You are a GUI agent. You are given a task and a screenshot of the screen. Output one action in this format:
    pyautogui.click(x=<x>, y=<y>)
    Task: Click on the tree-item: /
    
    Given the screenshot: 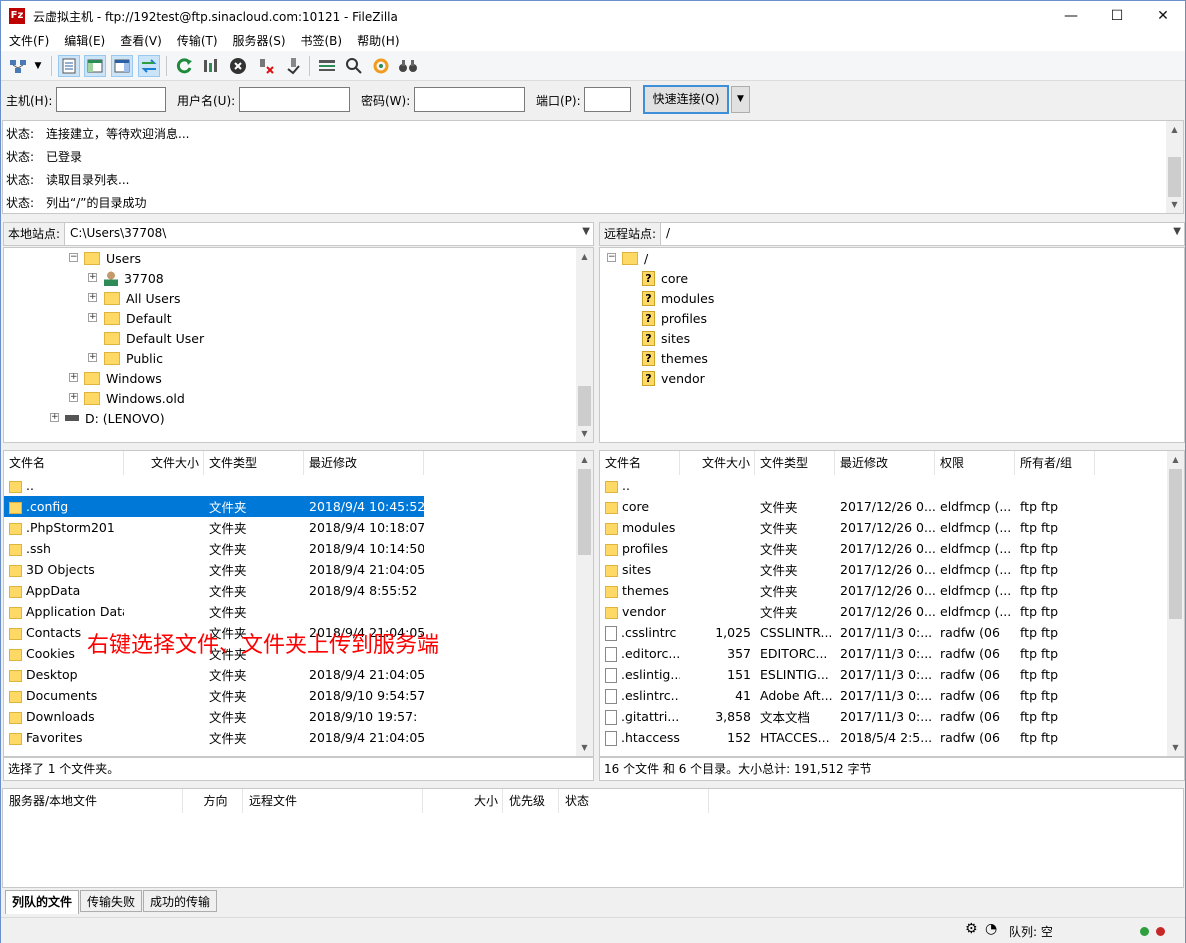 What is the action you would take?
    pyautogui.click(x=635, y=258)
    